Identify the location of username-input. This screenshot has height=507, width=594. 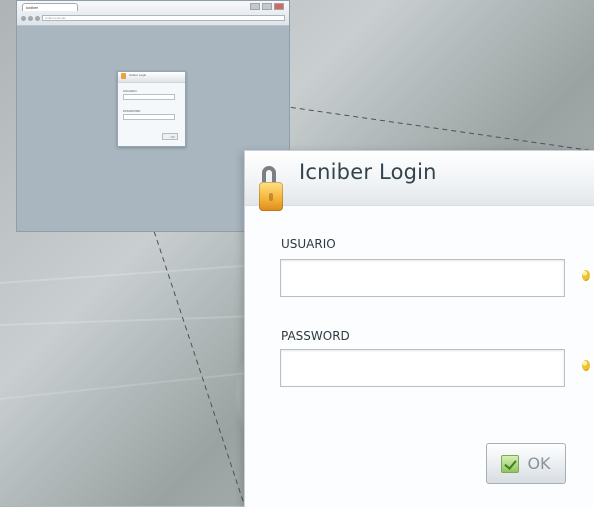
(422, 278).